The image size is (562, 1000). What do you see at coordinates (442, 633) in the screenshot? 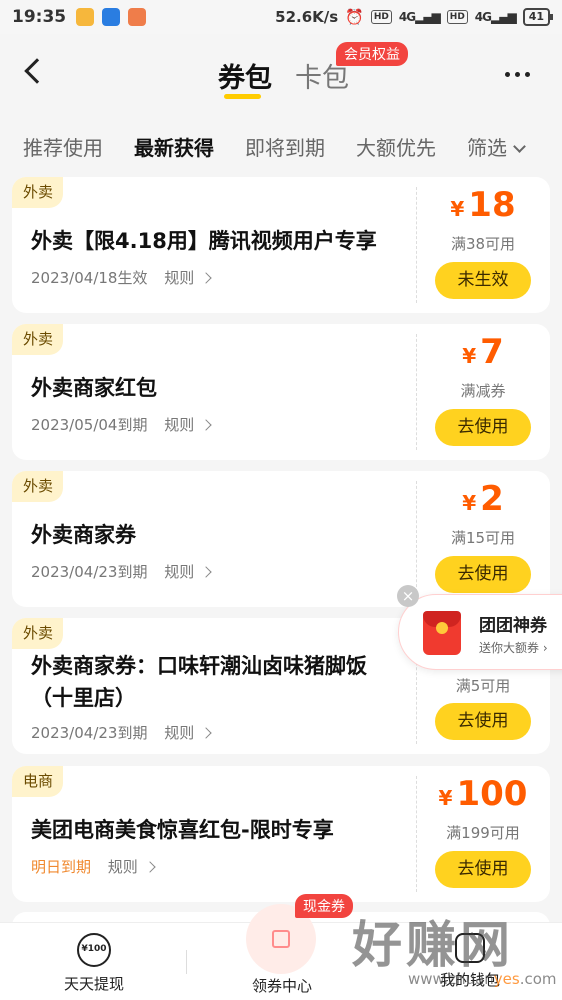
I see `red-envelope-icon` at bounding box center [442, 633].